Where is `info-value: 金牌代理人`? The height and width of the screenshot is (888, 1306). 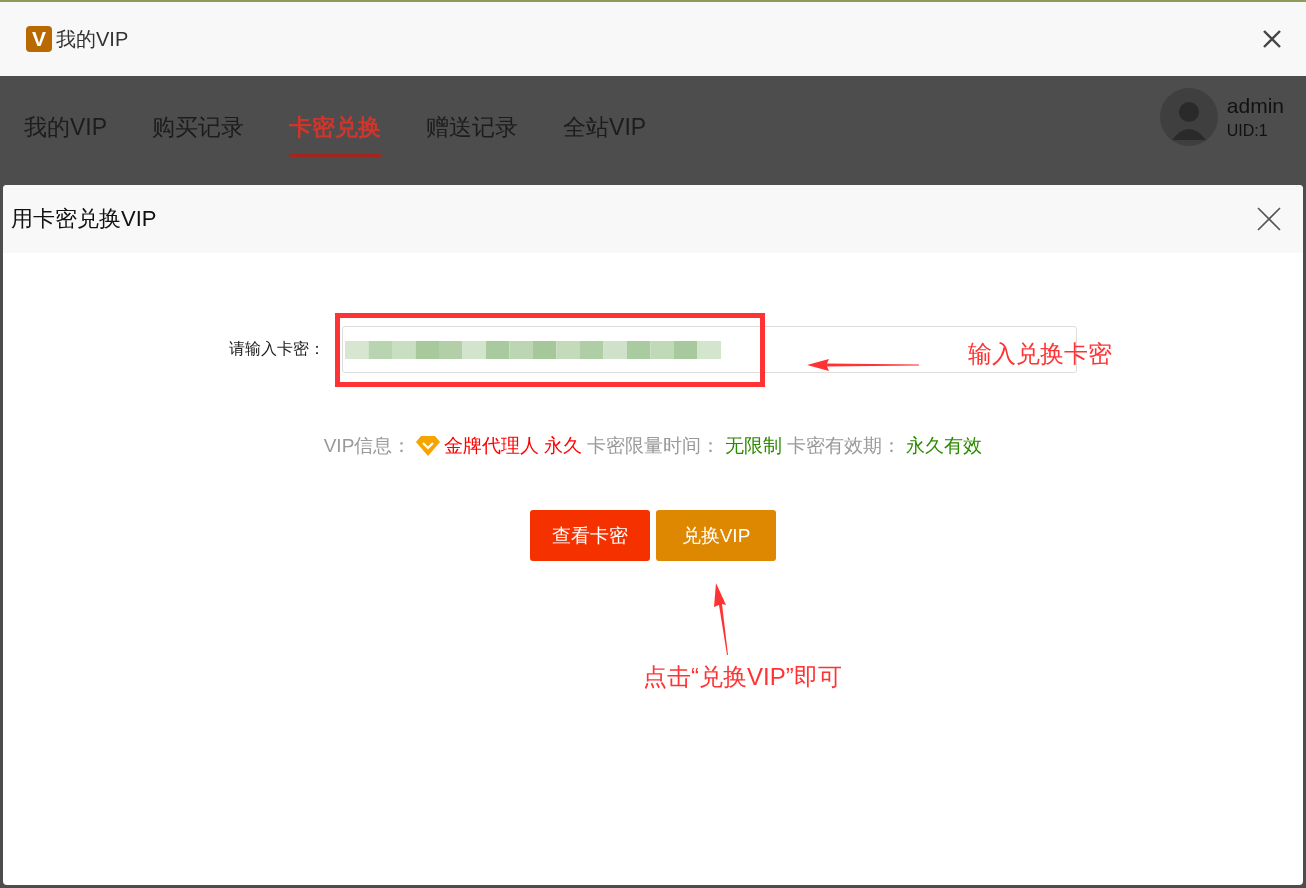
info-value: 金牌代理人 is located at coordinates (492, 446).